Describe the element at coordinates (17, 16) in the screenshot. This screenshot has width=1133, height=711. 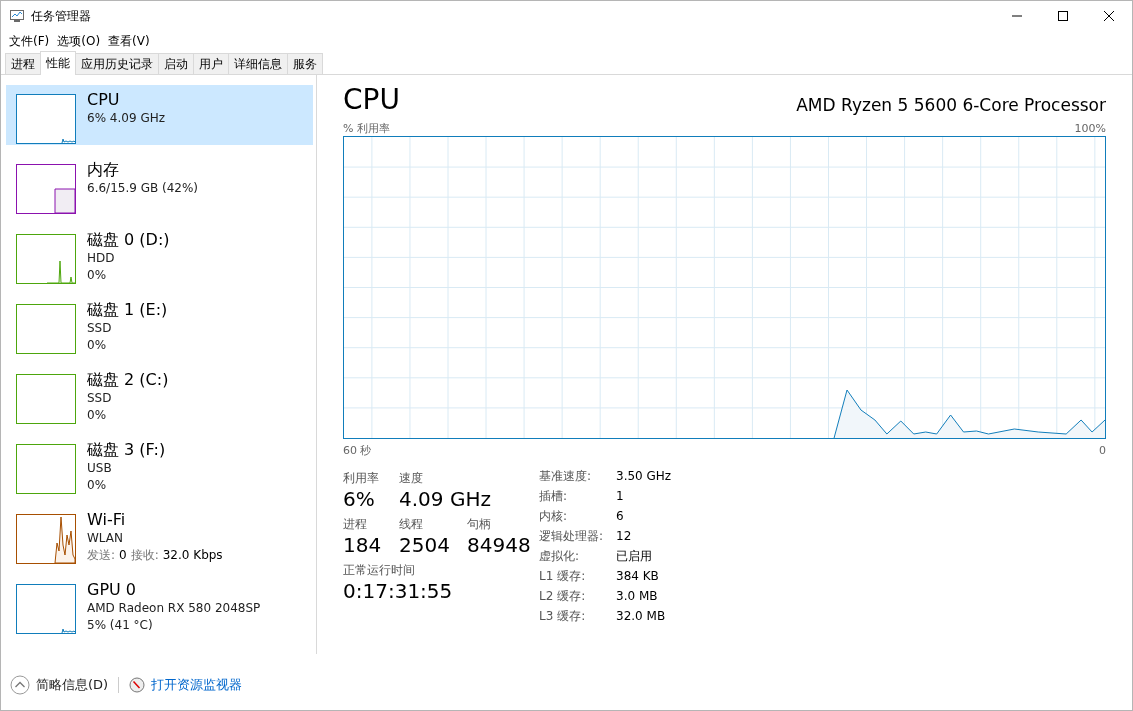
I see `monitor-icon` at that location.